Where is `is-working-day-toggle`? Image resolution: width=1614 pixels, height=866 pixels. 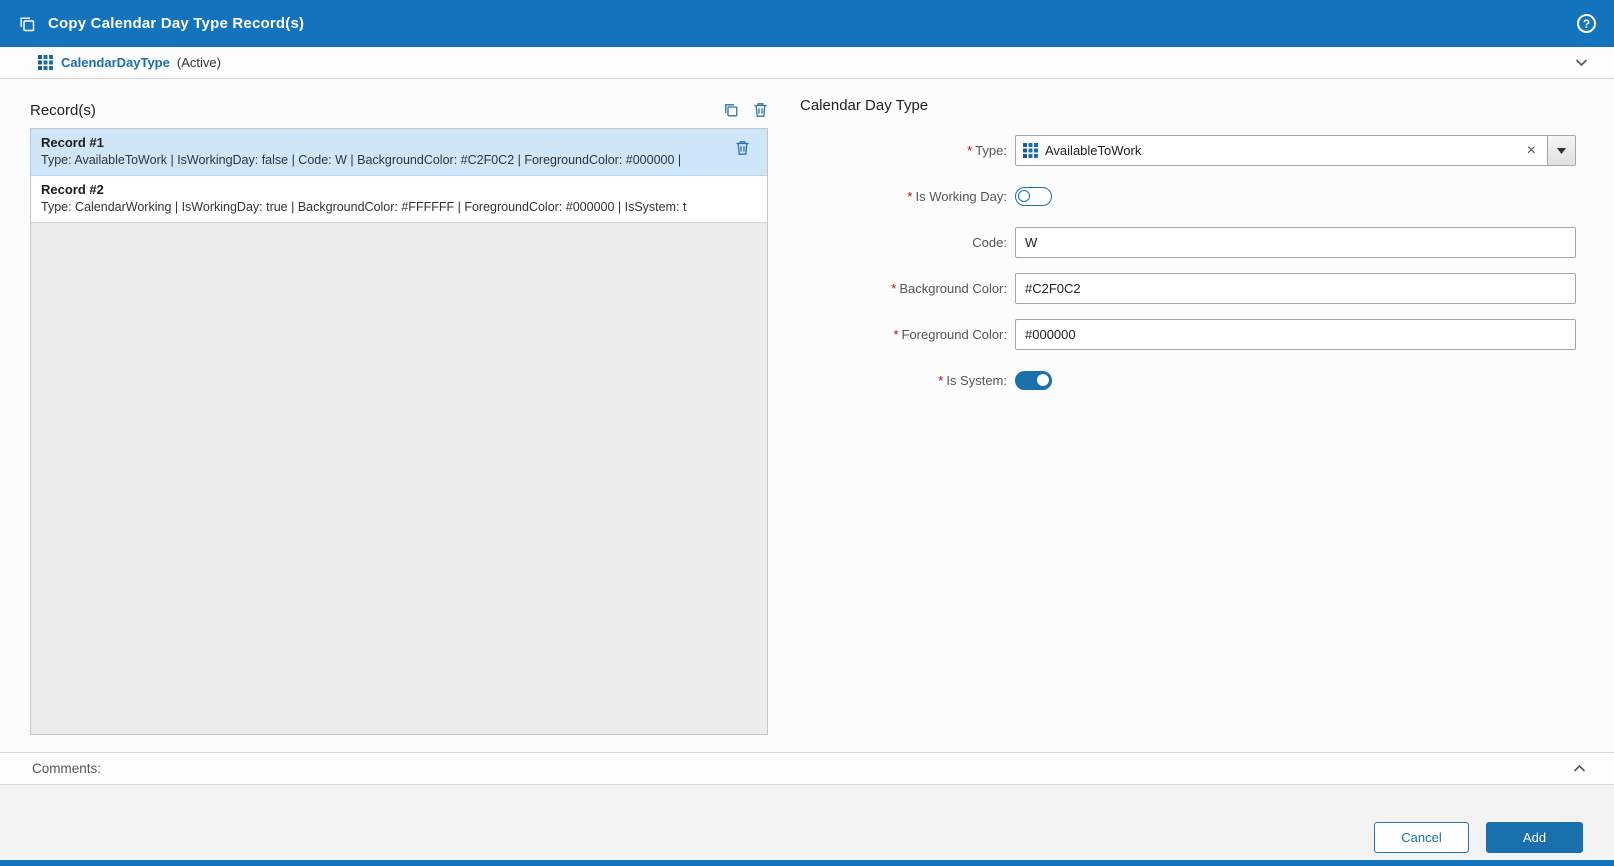 is-working-day-toggle is located at coordinates (1033, 196).